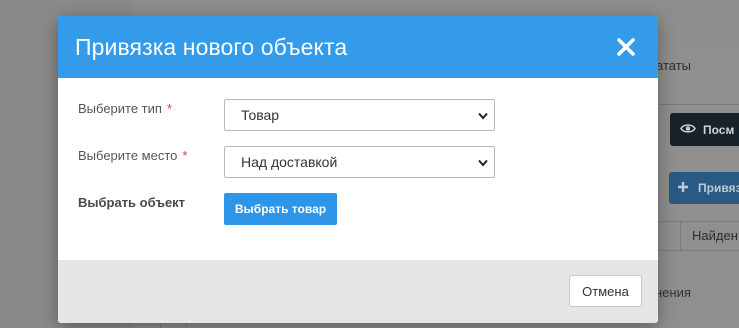  Describe the element at coordinates (718, 188) in the screenshot. I see `background-bind-button-label: Привяз` at that location.